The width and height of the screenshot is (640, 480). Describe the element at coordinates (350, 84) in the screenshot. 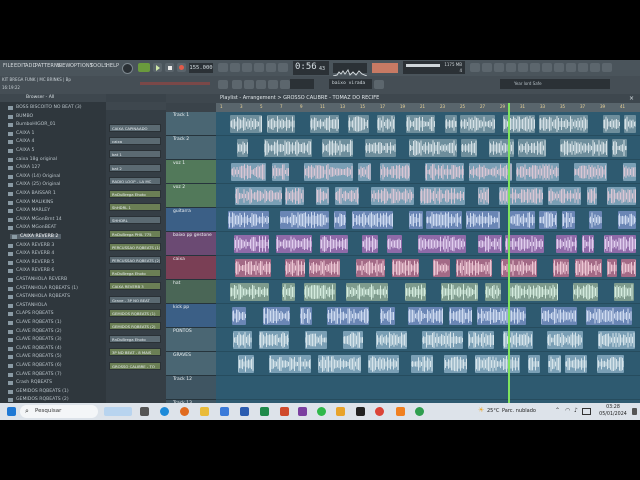

I see `current-pattern-select: baixo virada` at that location.